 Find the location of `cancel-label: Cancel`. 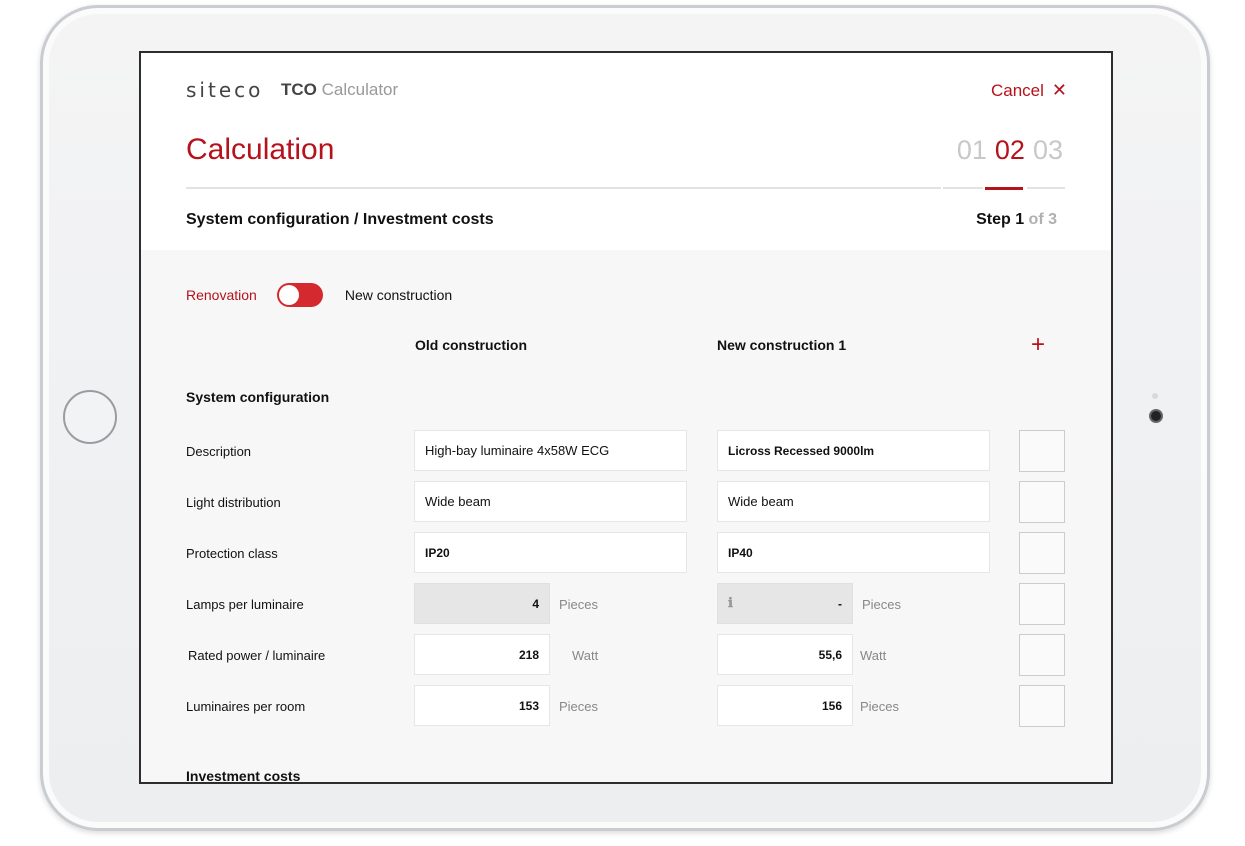

cancel-label: Cancel is located at coordinates (1017, 90).